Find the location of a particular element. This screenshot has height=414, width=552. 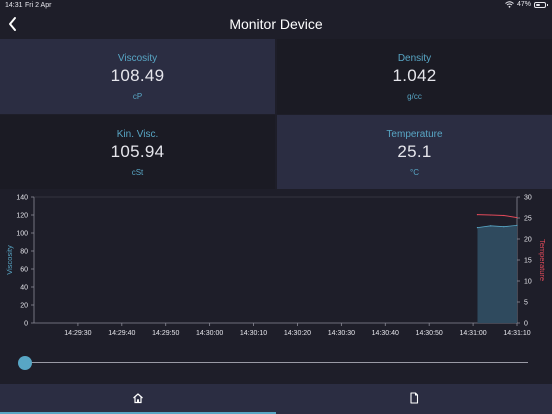

x-tick-label: 14:31:00 is located at coordinates (472, 333).